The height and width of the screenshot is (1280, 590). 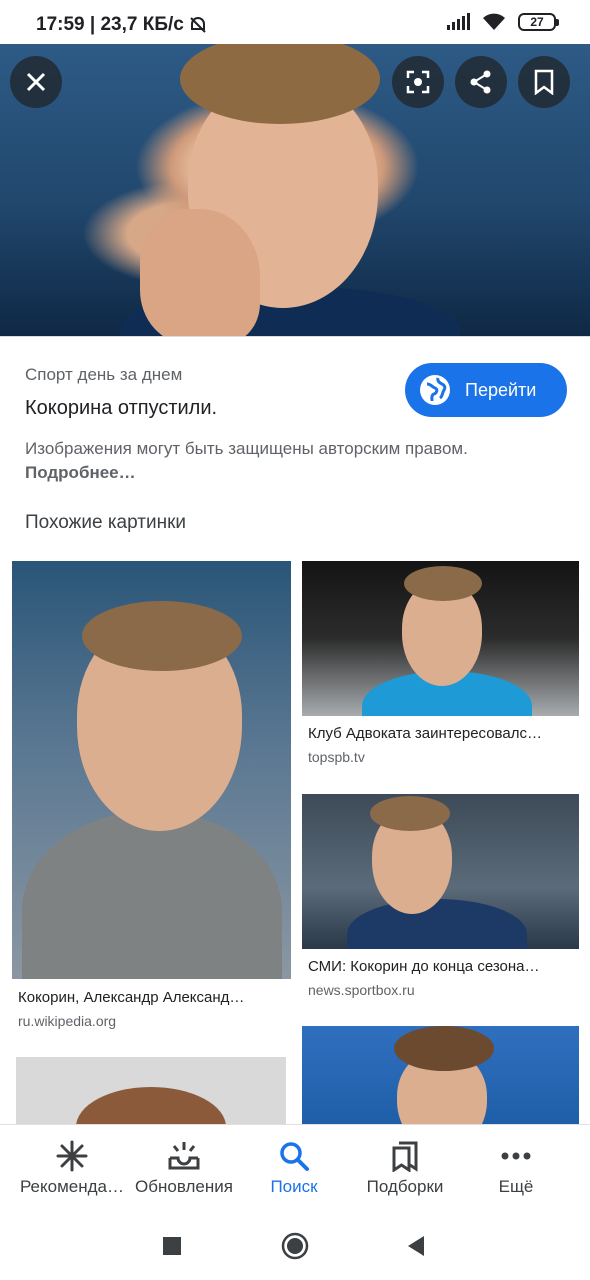 I want to click on close-button, so click(x=36, y=82).